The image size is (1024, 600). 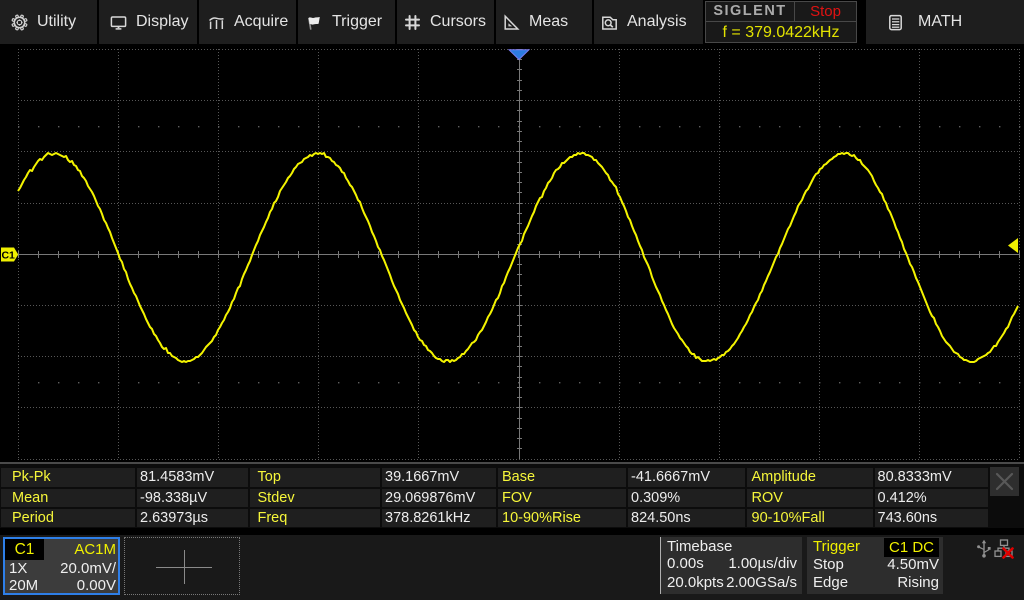 What do you see at coordinates (8, 256) in the screenshot?
I see `svg-text: C1` at bounding box center [8, 256].